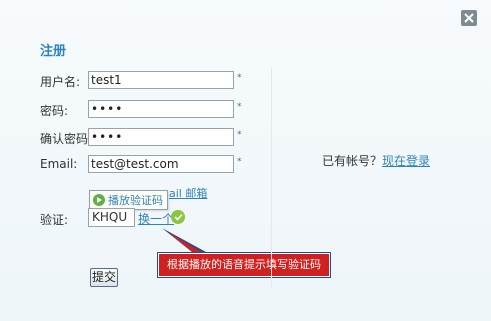 This screenshot has width=491, height=321. What do you see at coordinates (60, 82) in the screenshot?
I see `username-label: 用户名:` at bounding box center [60, 82].